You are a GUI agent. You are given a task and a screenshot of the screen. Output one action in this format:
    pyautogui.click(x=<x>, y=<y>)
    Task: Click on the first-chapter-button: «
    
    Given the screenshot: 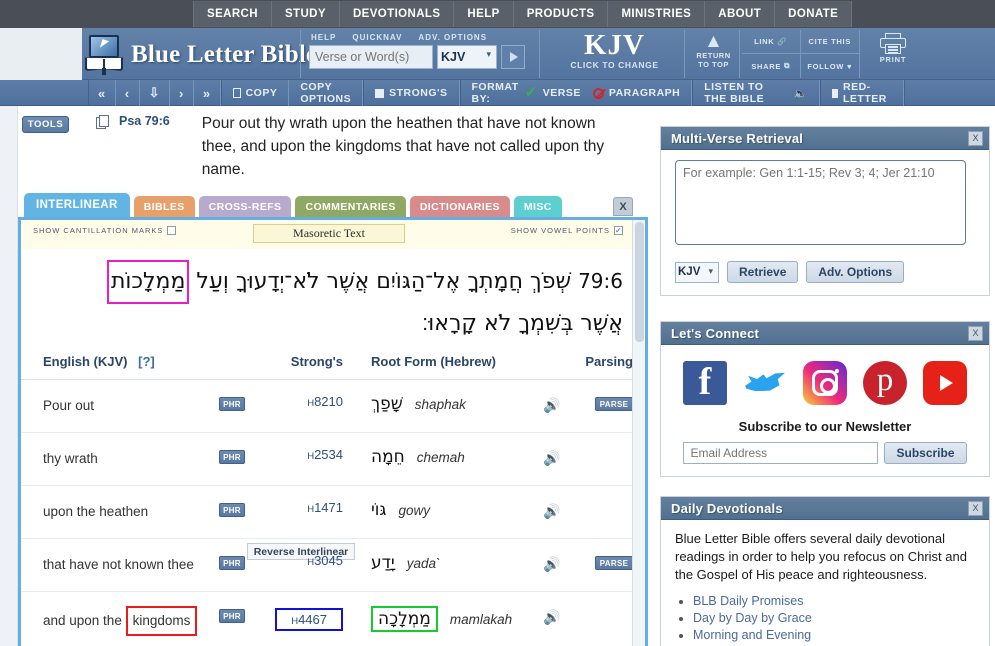 What is the action you would take?
    pyautogui.click(x=102, y=93)
    